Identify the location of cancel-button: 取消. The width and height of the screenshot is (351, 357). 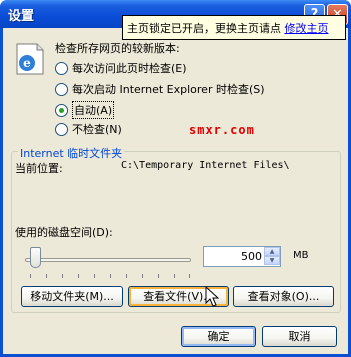
(299, 336).